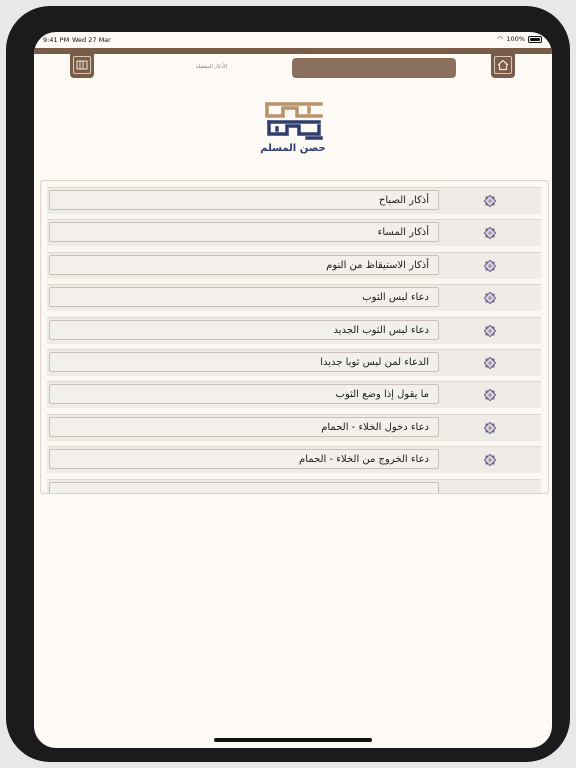 This screenshot has height=768, width=576. I want to click on home-icon, so click(503, 65).